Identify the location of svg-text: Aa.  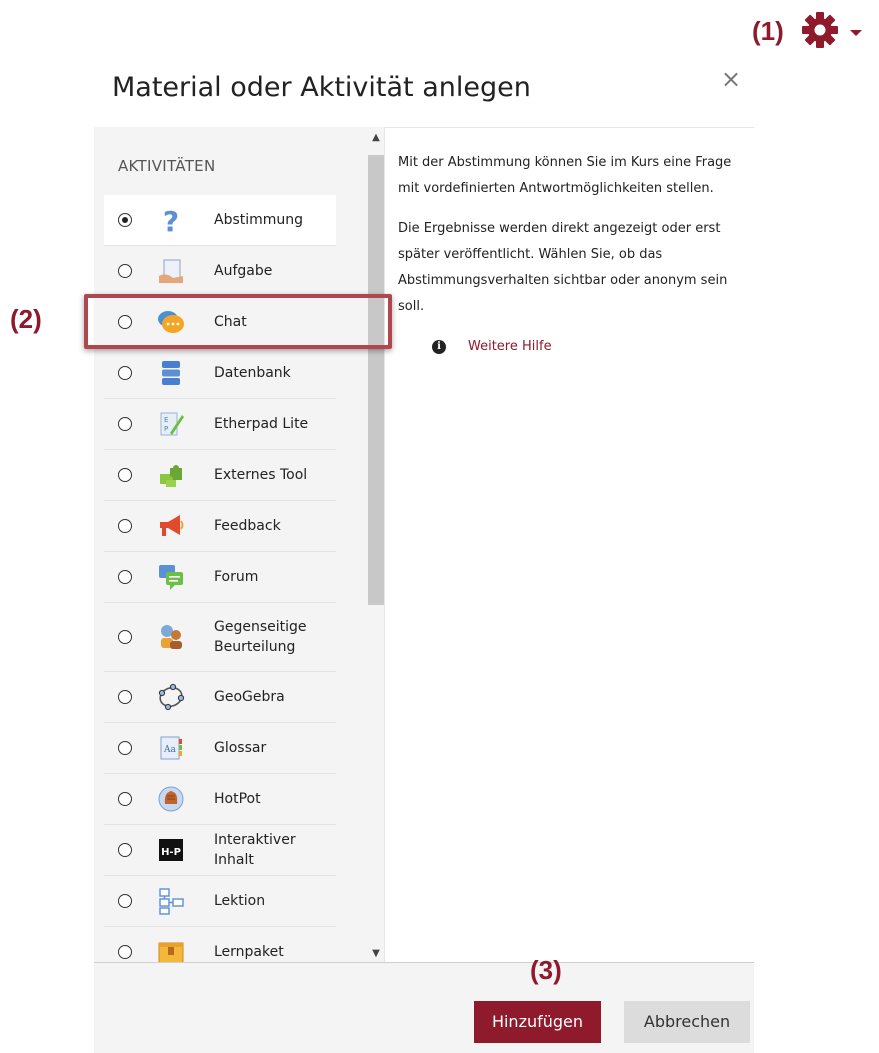
(169, 750).